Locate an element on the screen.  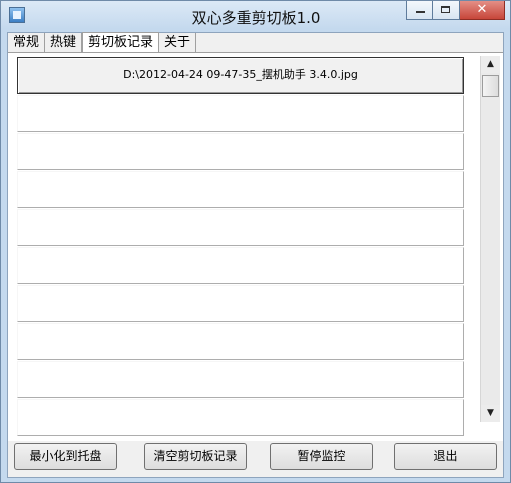
caption-buttons: ✕ is located at coordinates (455, 10).